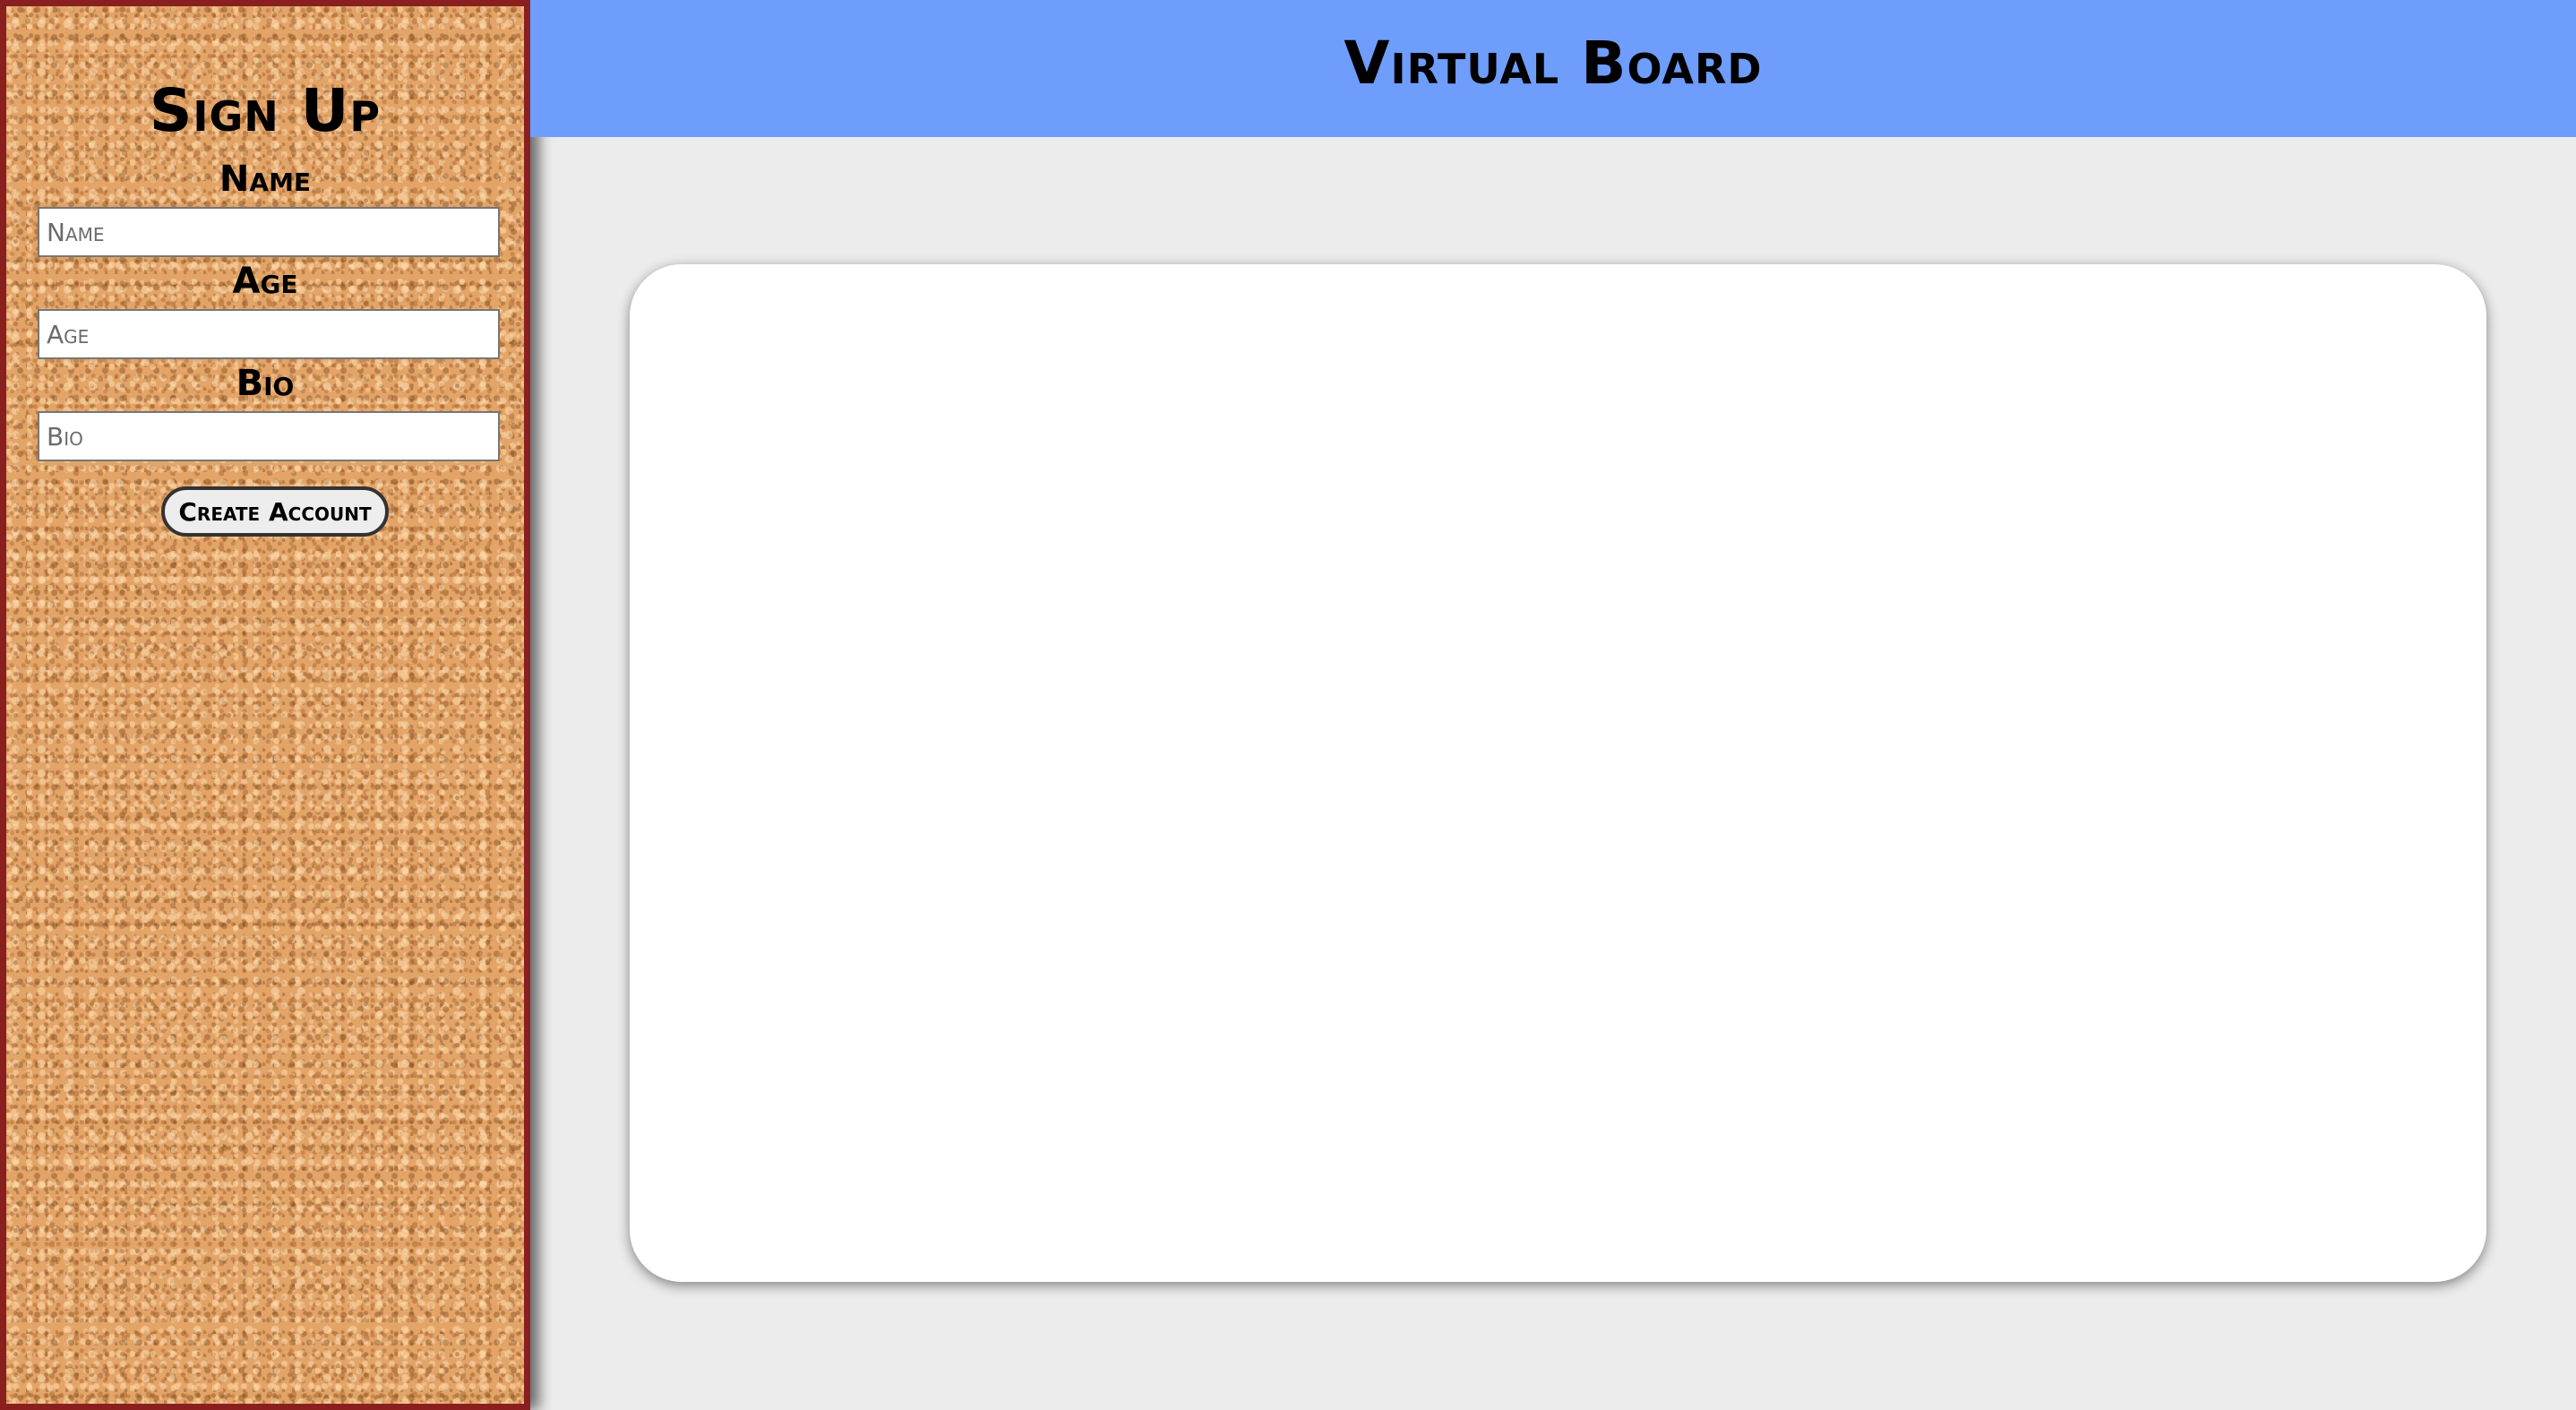 This screenshot has height=1410, width=2576. I want to click on signup-title: Sign Up, so click(265, 110).